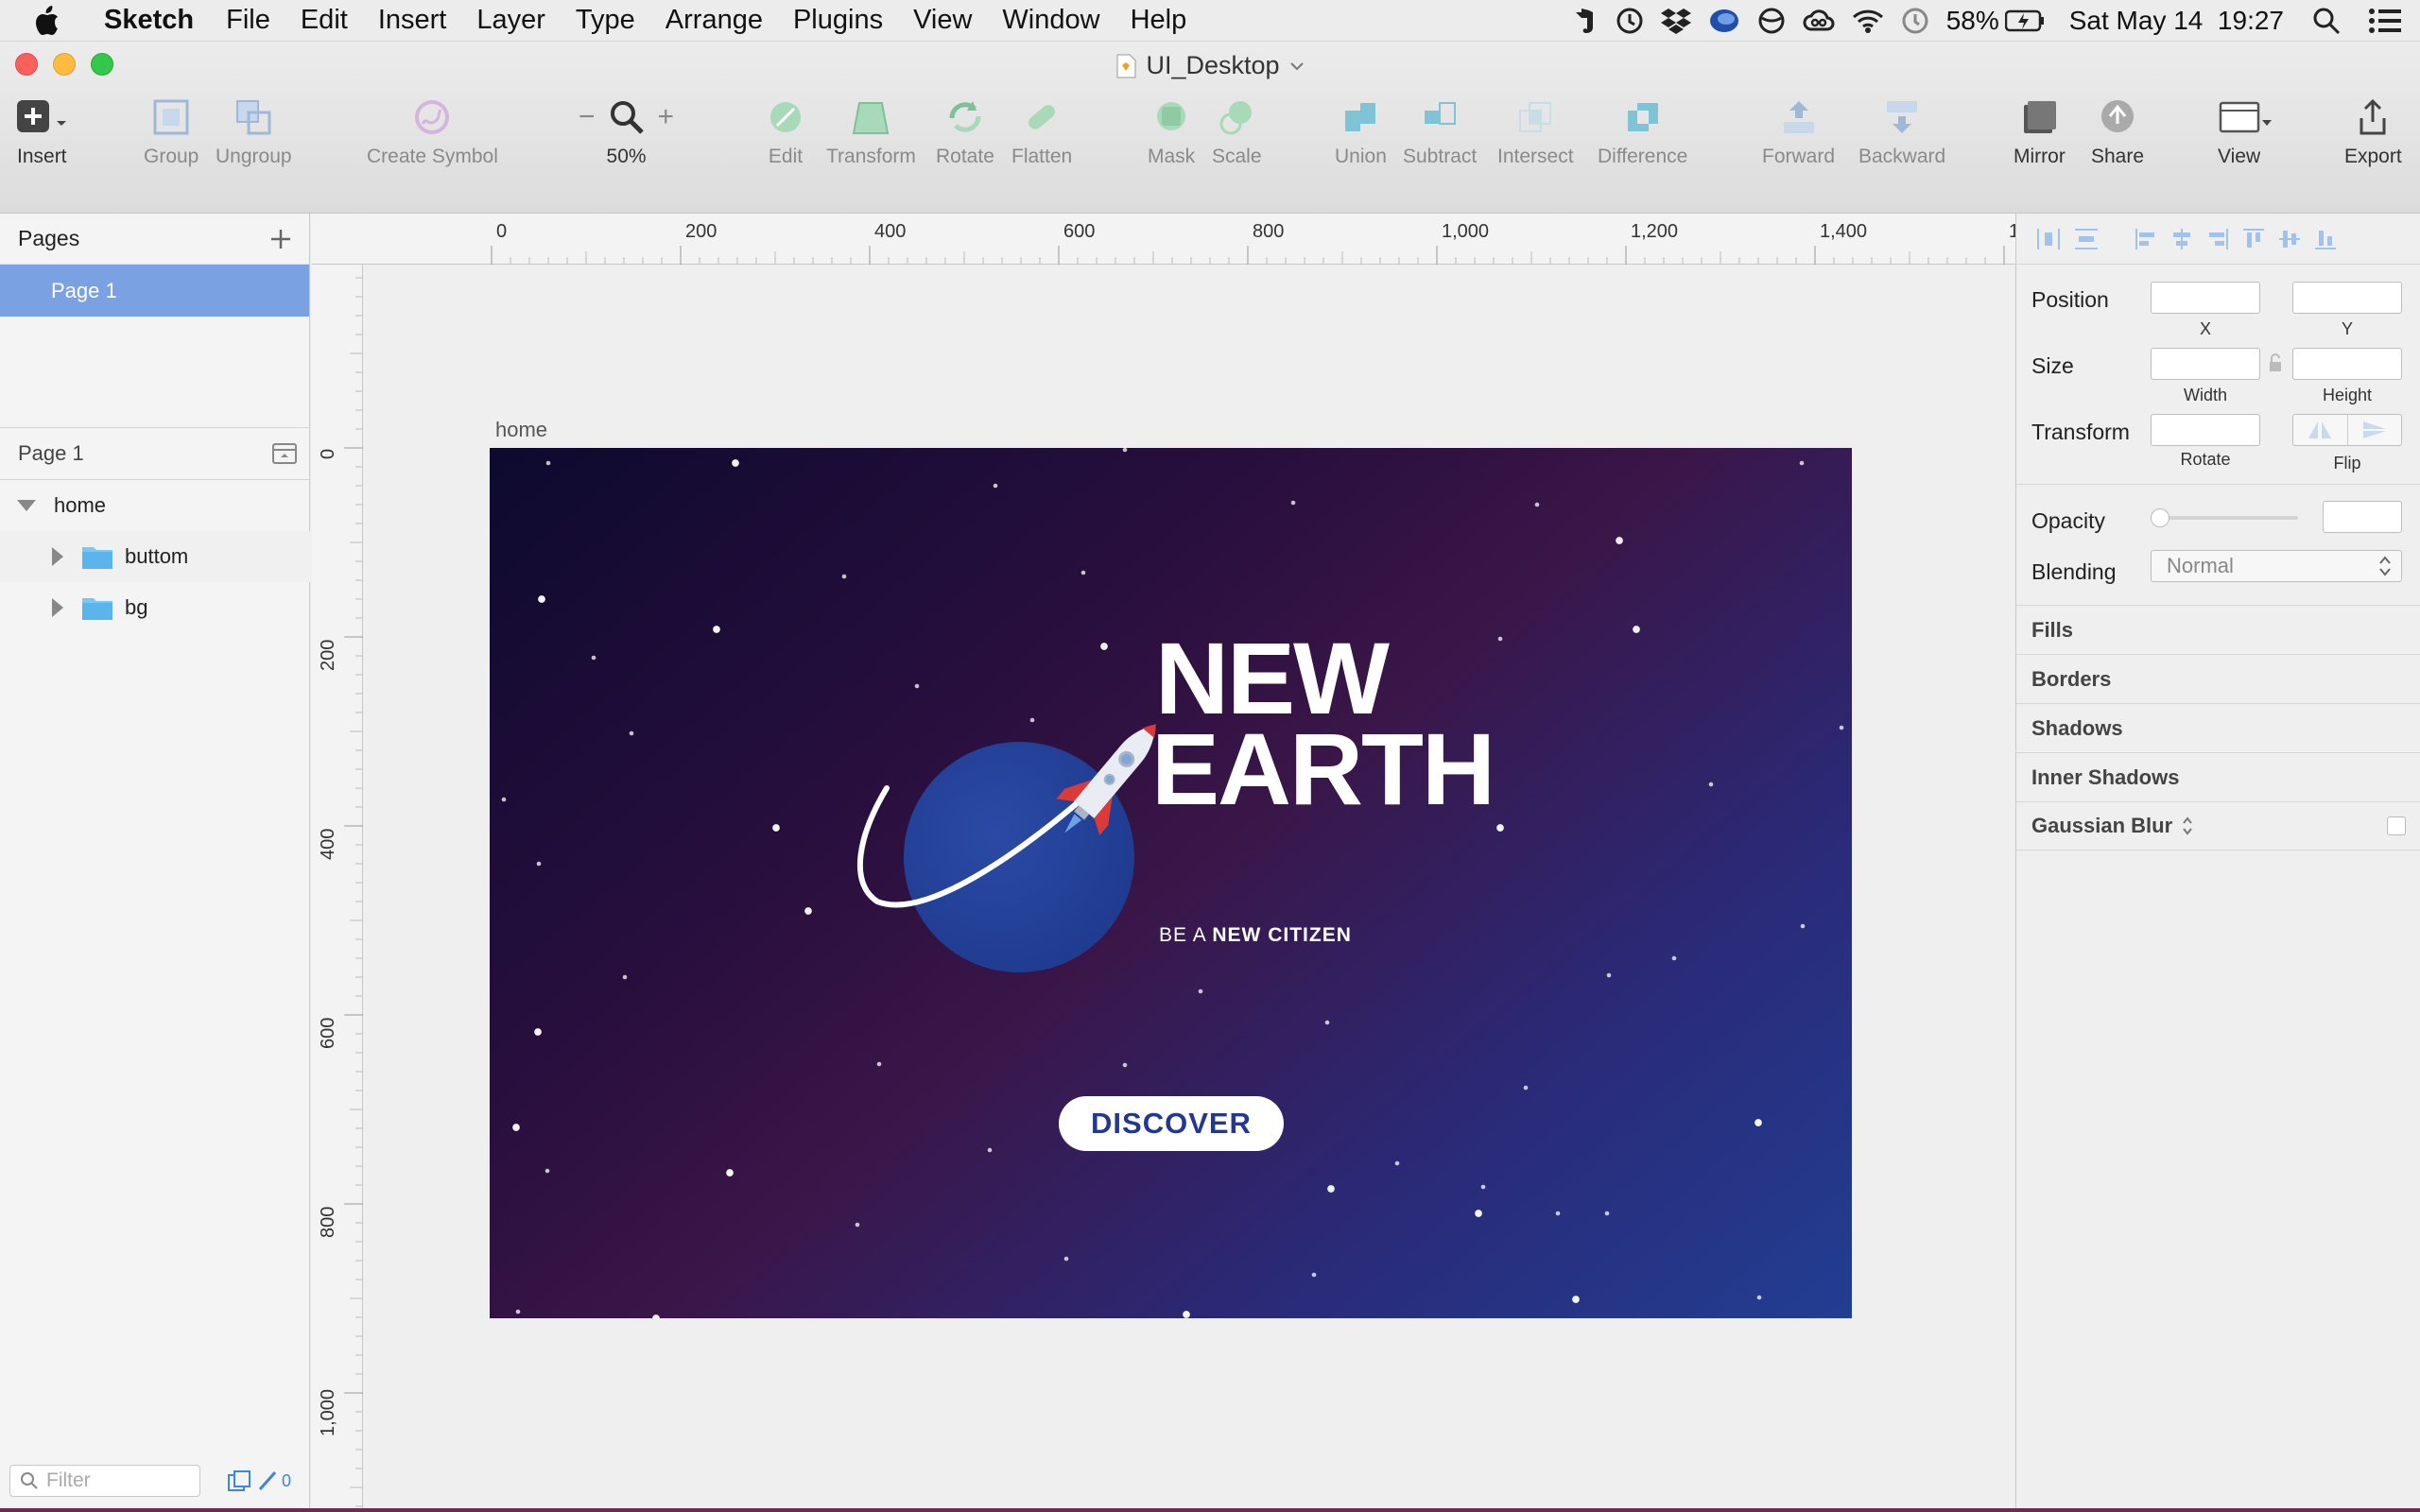  What do you see at coordinates (714, 20) in the screenshot?
I see `menu-arrange: Arrange` at bounding box center [714, 20].